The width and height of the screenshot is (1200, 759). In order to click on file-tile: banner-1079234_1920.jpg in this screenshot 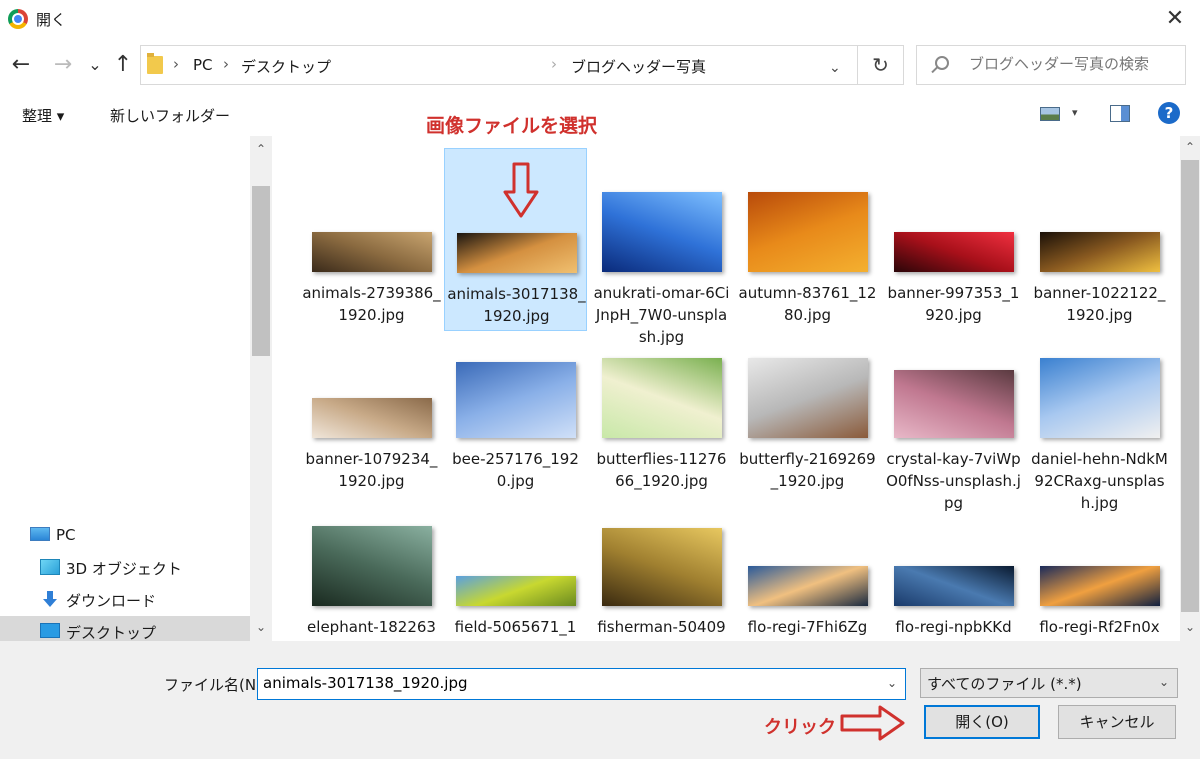, I will do `click(371, 405)`.